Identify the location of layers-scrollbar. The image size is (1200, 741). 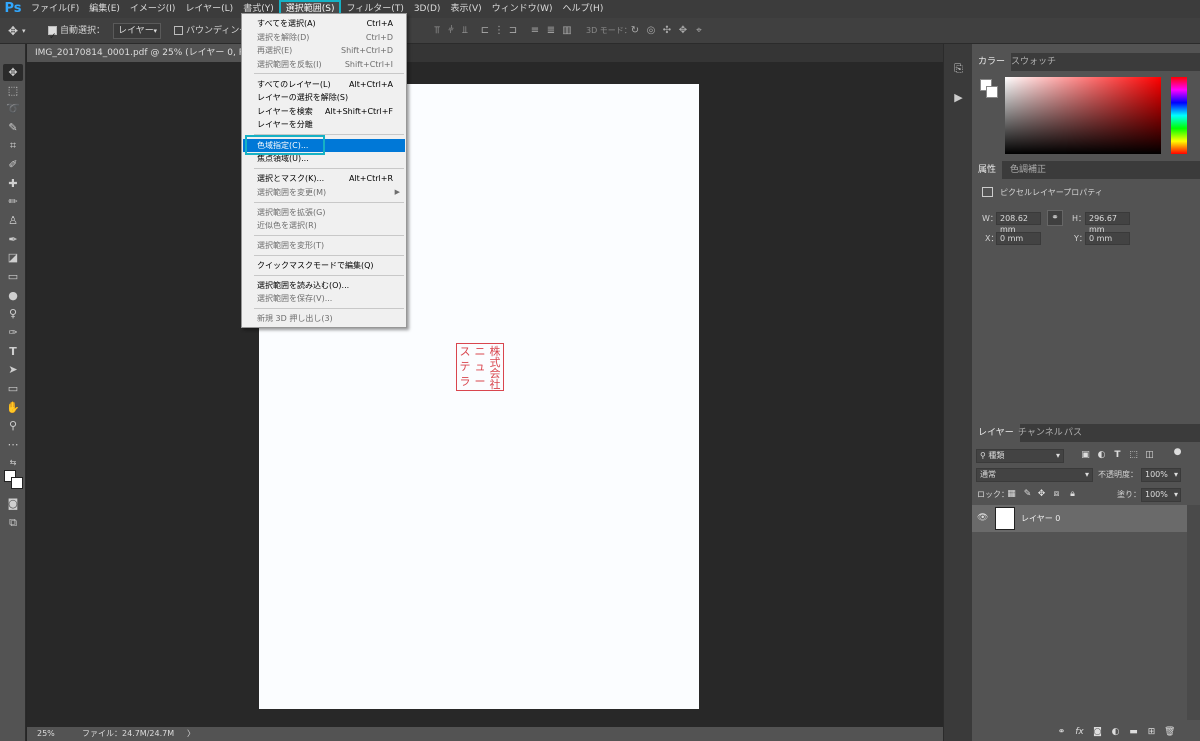
(1193, 612).